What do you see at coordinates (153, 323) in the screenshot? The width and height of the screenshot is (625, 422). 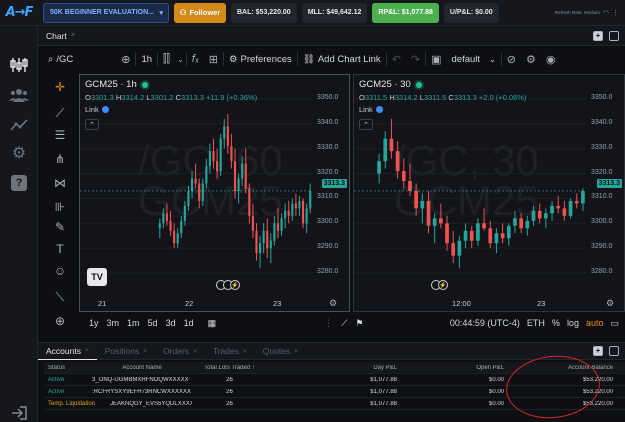 I see `range-5d: 5d` at bounding box center [153, 323].